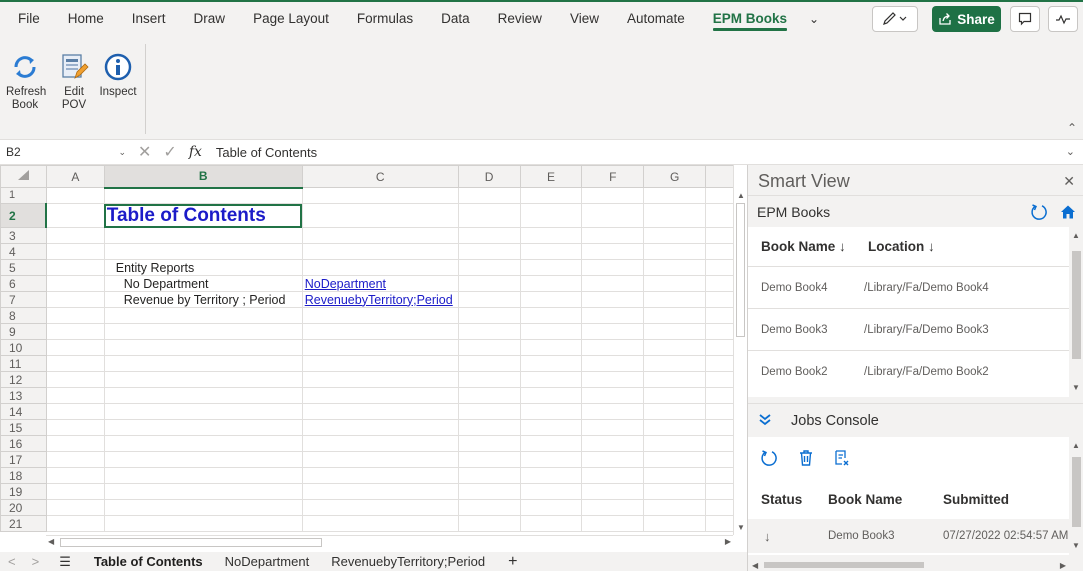 This screenshot has height=571, width=1083. I want to click on tab-formulas: Formulas, so click(385, 19).